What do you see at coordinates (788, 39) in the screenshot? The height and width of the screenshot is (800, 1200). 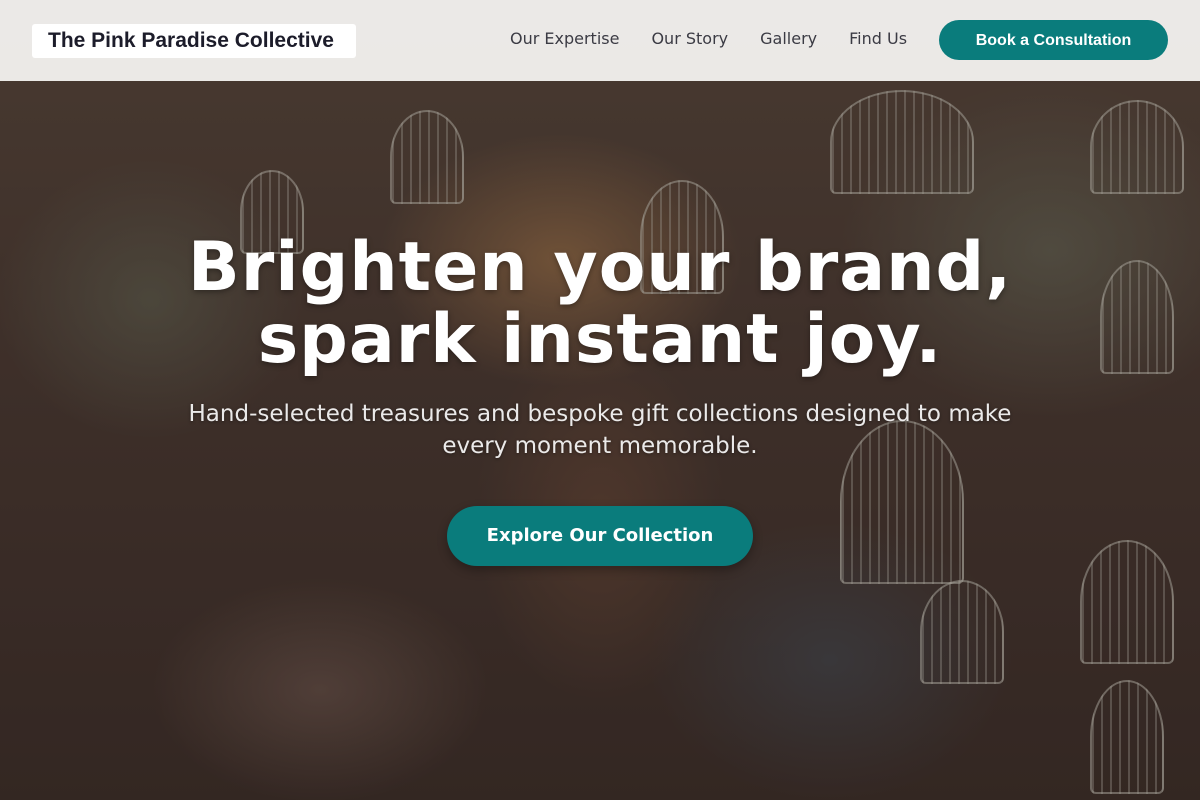 I see `nav-link-gallery: Gallery` at bounding box center [788, 39].